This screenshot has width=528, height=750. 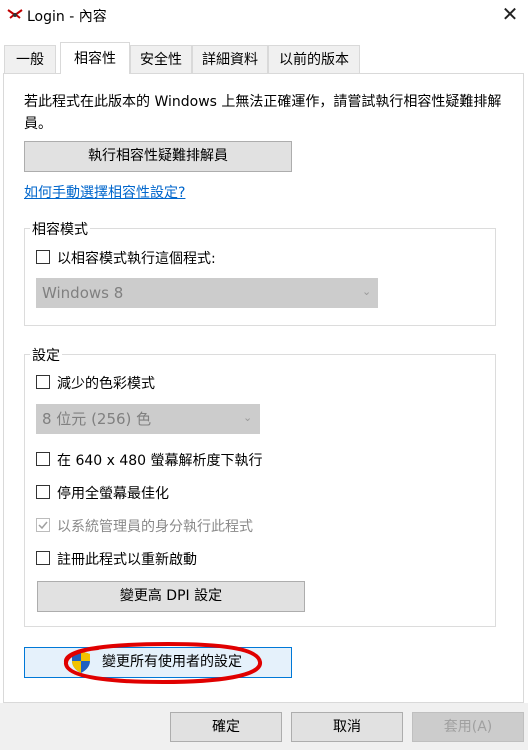 What do you see at coordinates (207, 293) in the screenshot?
I see `os-version-select: Windows 8` at bounding box center [207, 293].